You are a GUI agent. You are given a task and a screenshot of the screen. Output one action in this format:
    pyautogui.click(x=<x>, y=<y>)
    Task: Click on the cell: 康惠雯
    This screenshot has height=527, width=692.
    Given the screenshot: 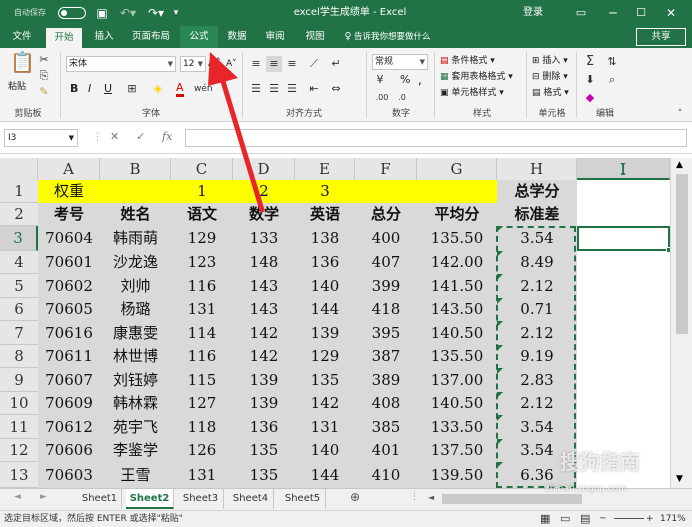 What is the action you would take?
    pyautogui.click(x=135, y=333)
    